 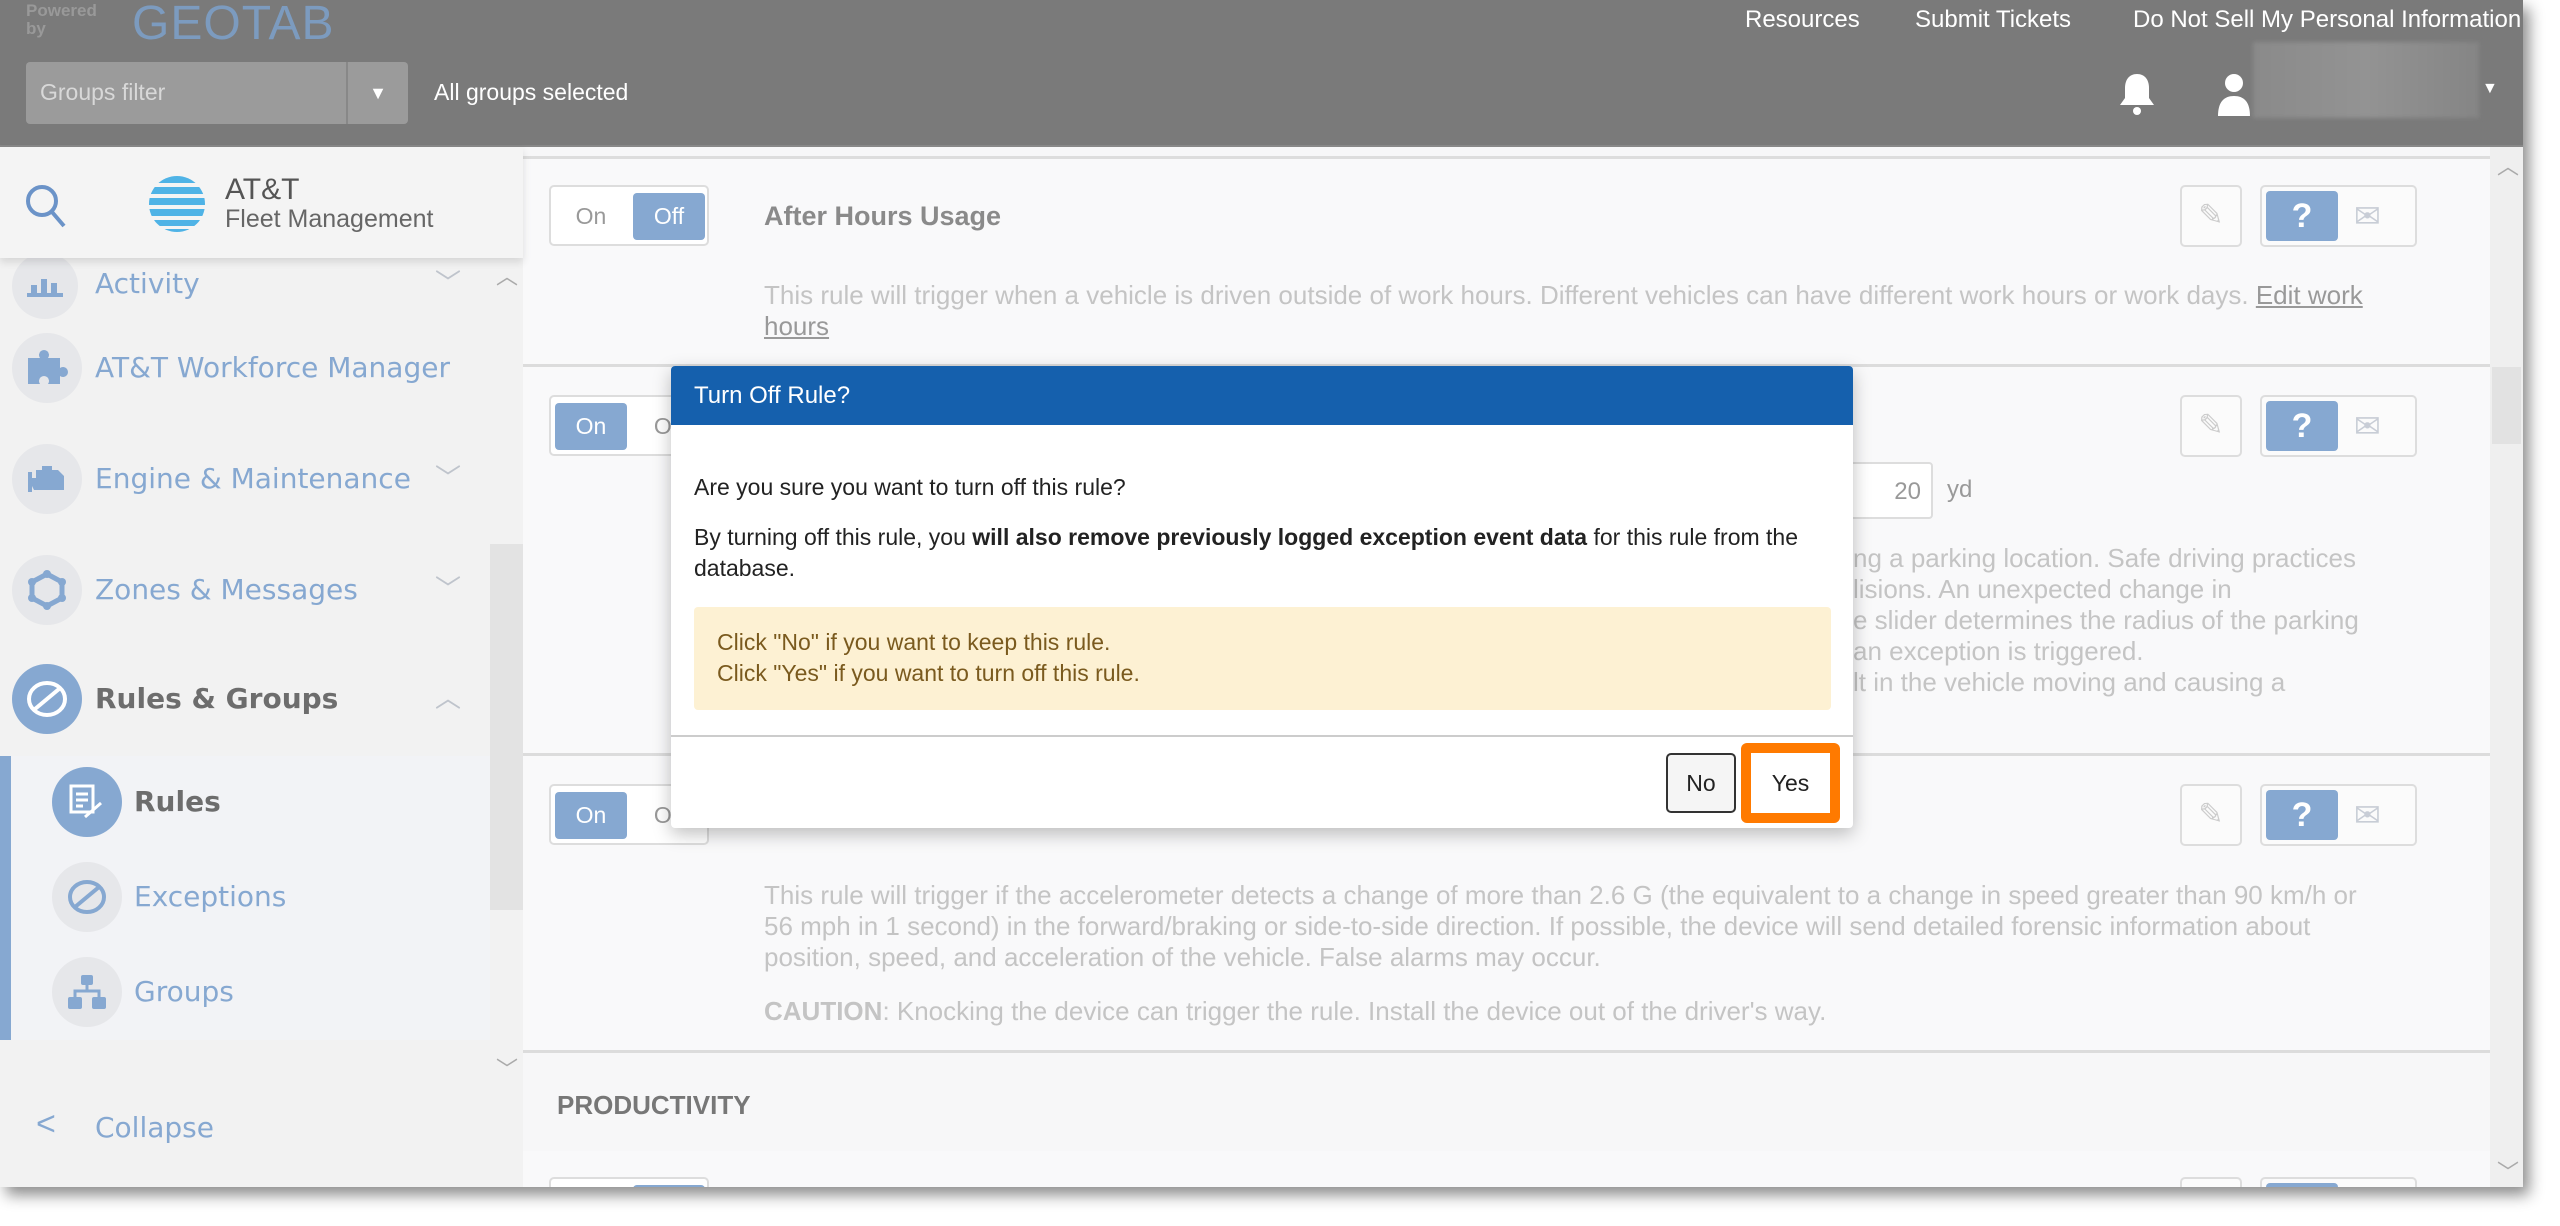 What do you see at coordinates (833, 537) in the screenshot?
I see `message-text: By turning off this rule, you` at bounding box center [833, 537].